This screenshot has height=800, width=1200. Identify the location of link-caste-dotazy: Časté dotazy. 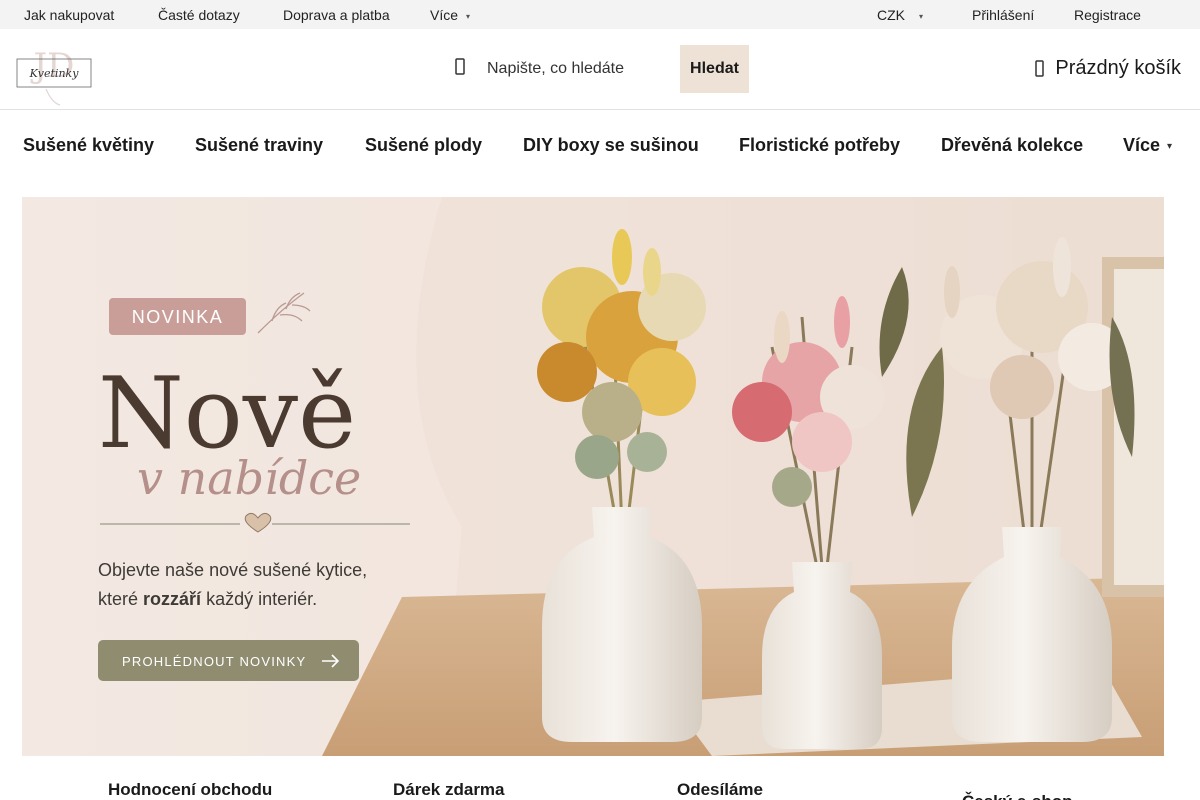
(199, 15).